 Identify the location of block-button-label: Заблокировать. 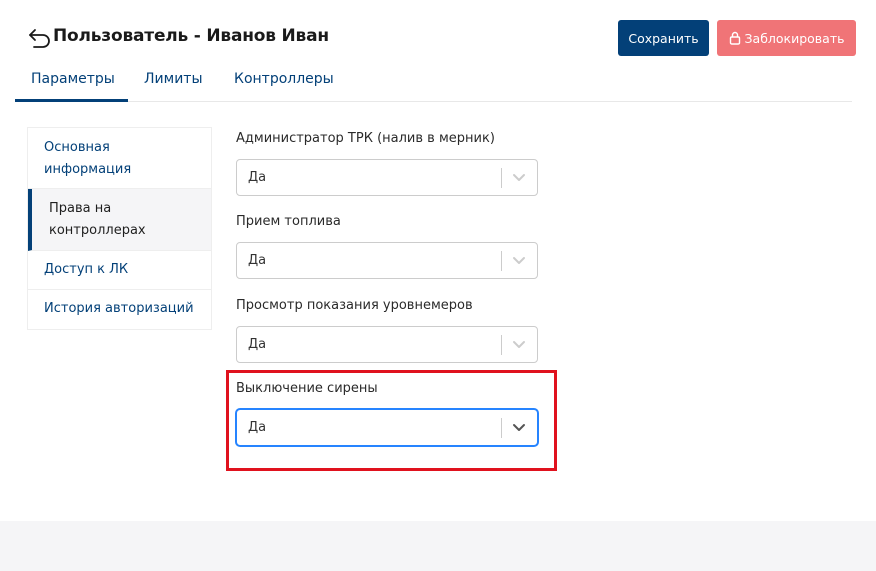
(794, 38).